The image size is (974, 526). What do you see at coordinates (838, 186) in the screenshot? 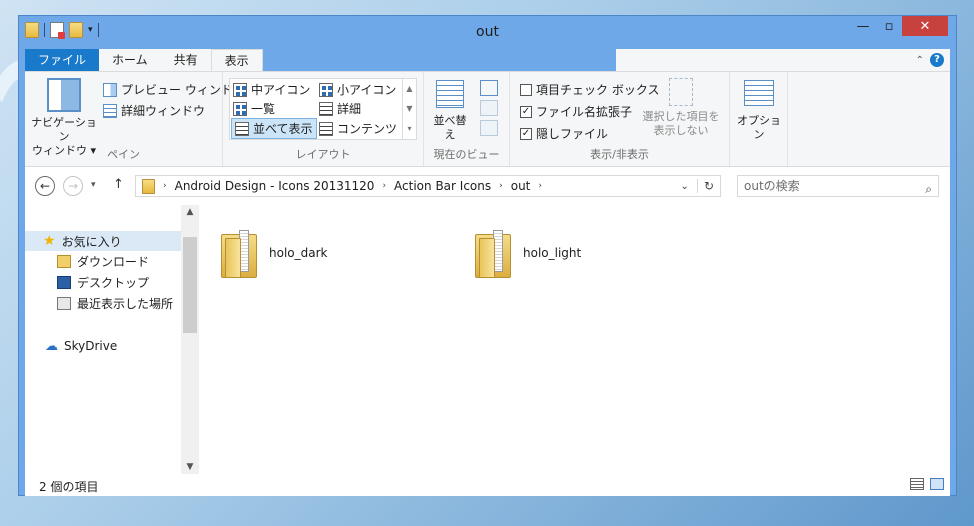
I see `search-input: outの検索 ⌕` at bounding box center [838, 186].